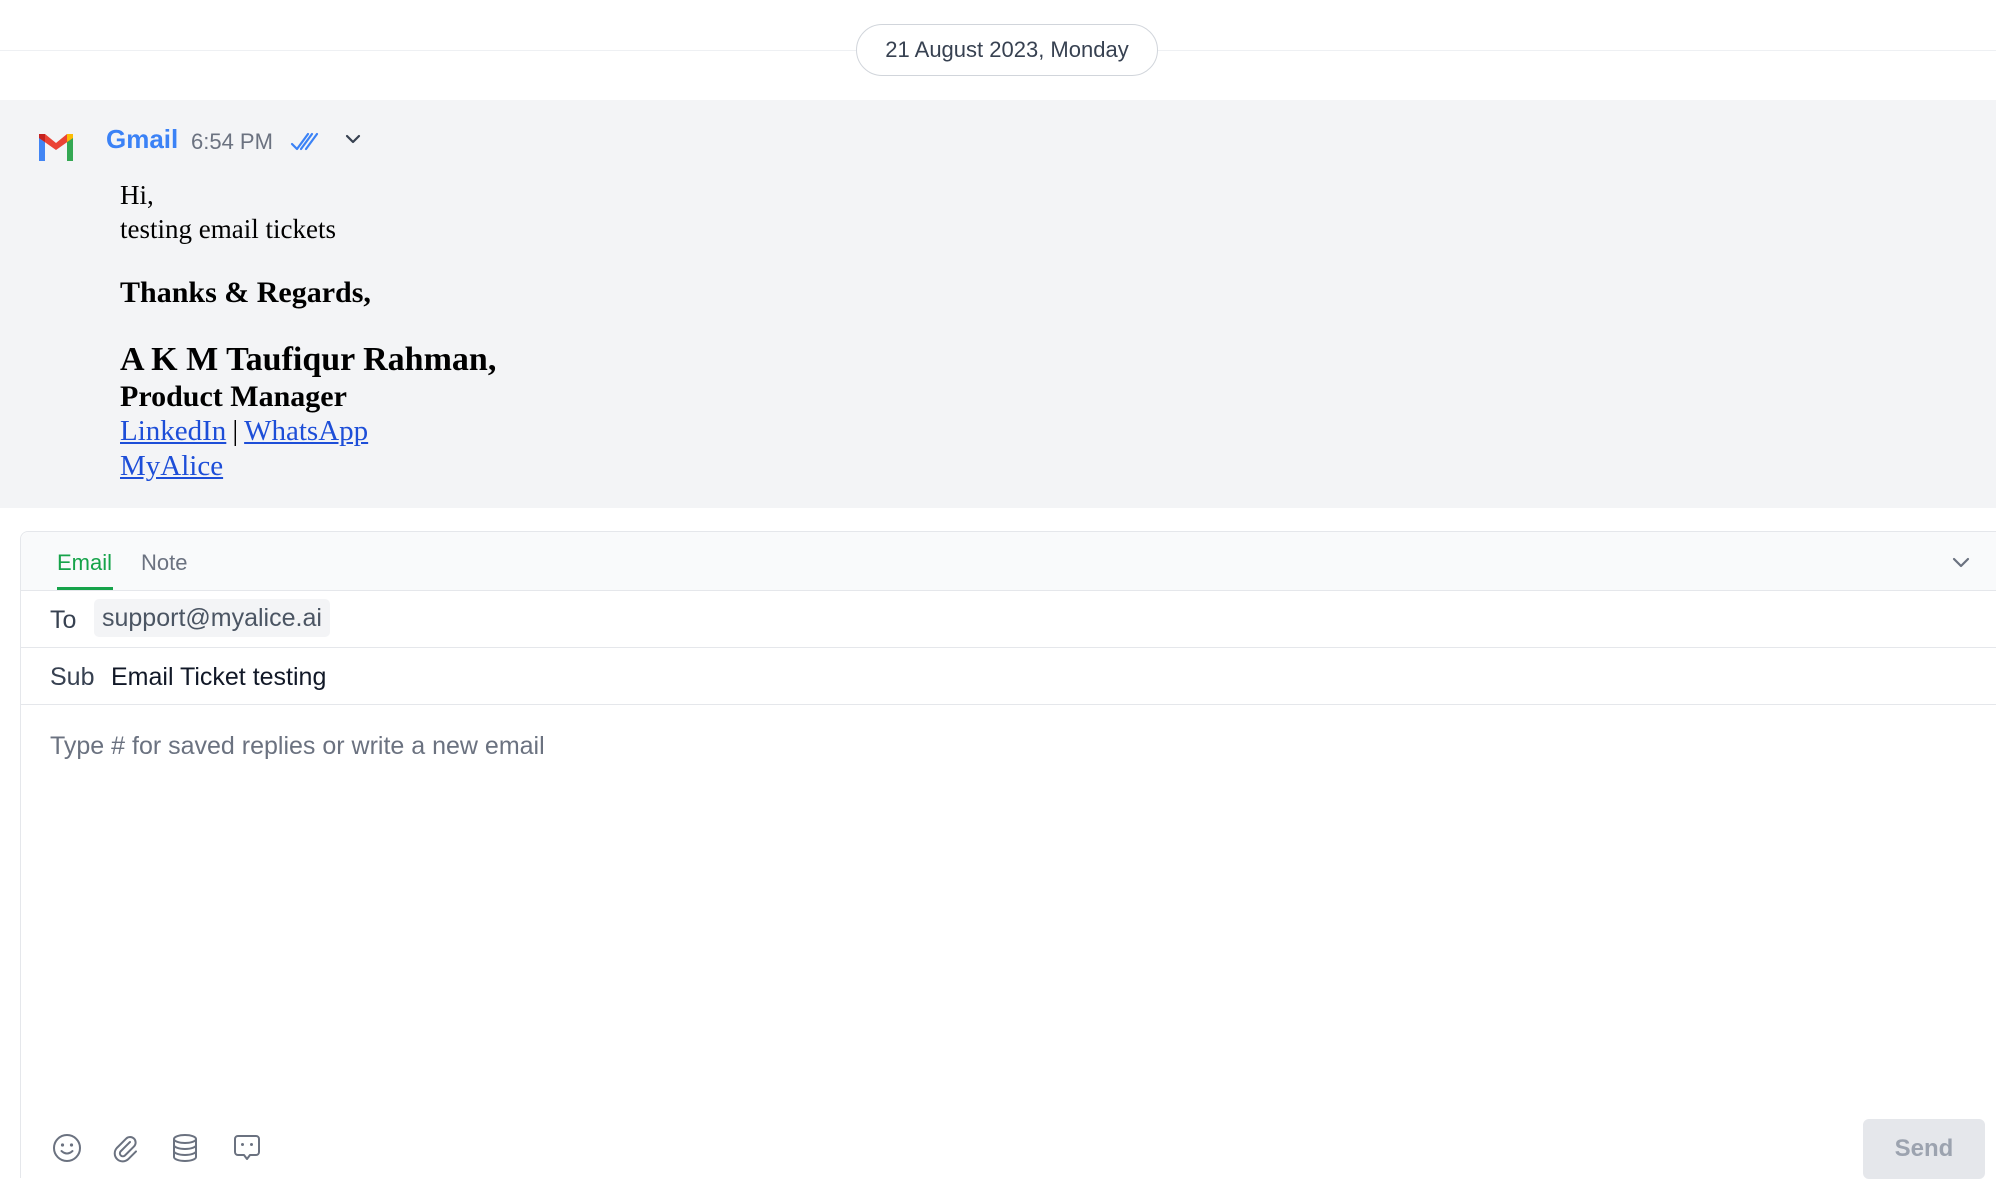 This screenshot has height=1179, width=1996. Describe the element at coordinates (308, 359) in the screenshot. I see `signature-name: A K M Taufiqur Rahman,` at that location.